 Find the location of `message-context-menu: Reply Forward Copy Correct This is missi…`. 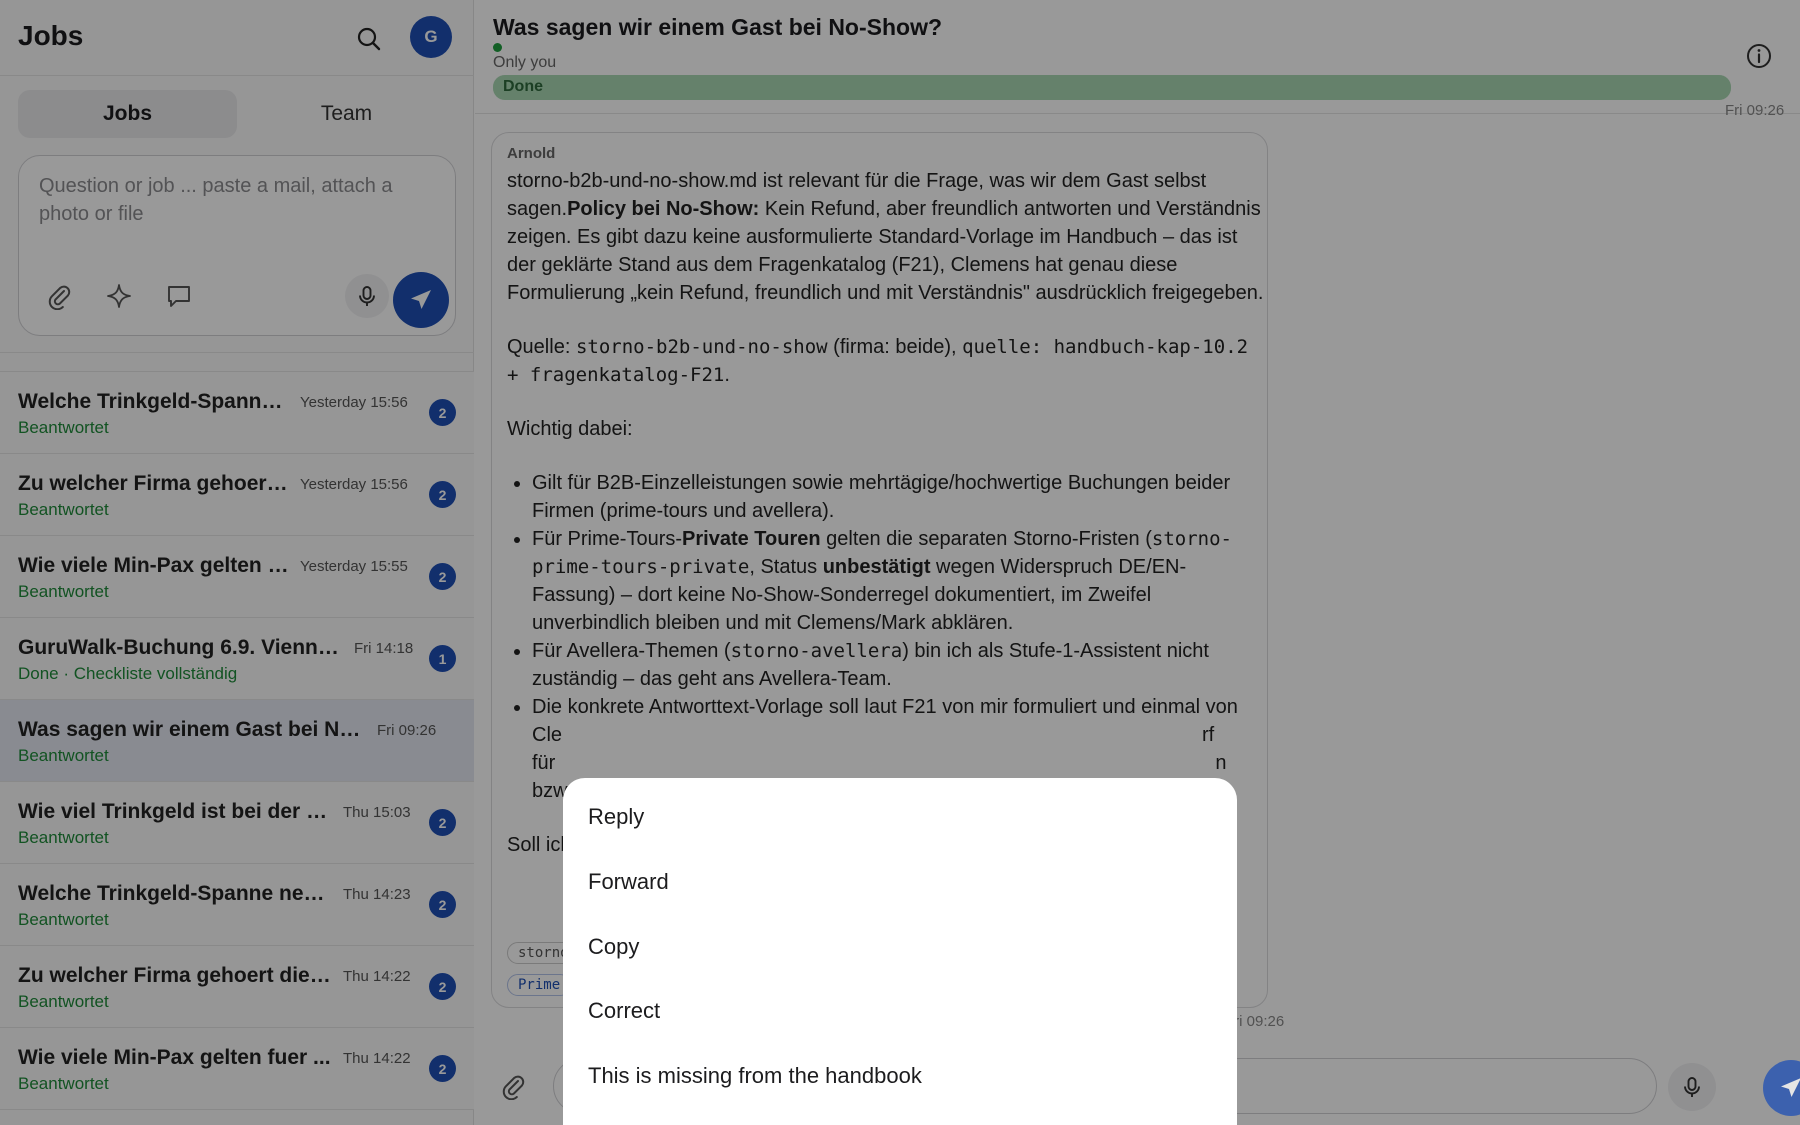

message-context-menu: Reply Forward Copy Correct This is missi… is located at coordinates (900, 951).